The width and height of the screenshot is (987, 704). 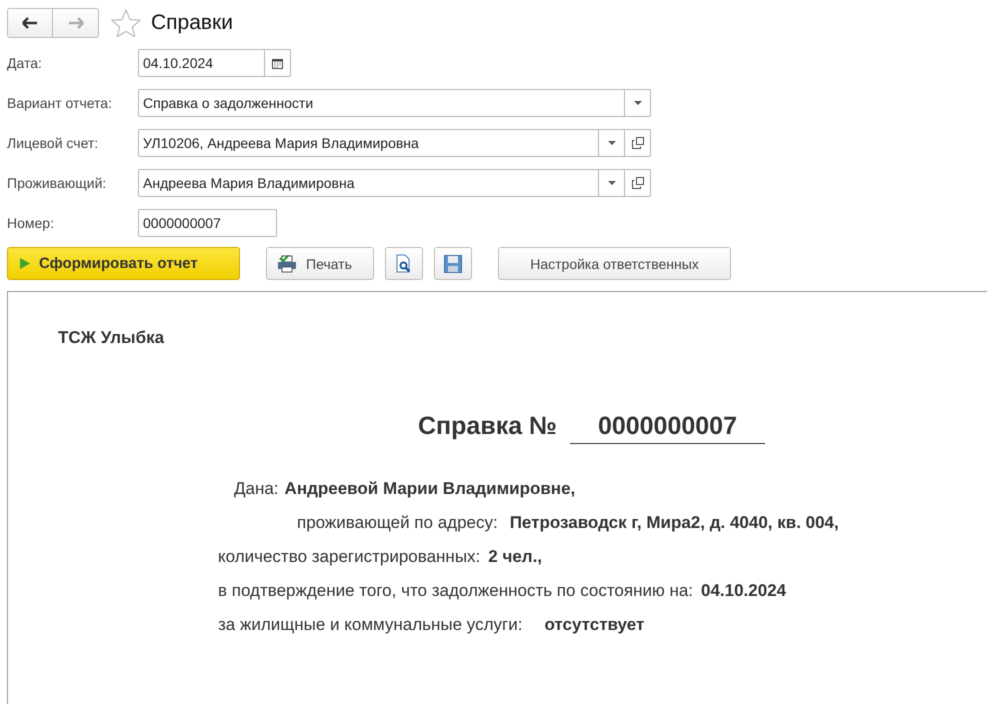 I want to click on field-label: Вариант отчета:, so click(x=60, y=103).